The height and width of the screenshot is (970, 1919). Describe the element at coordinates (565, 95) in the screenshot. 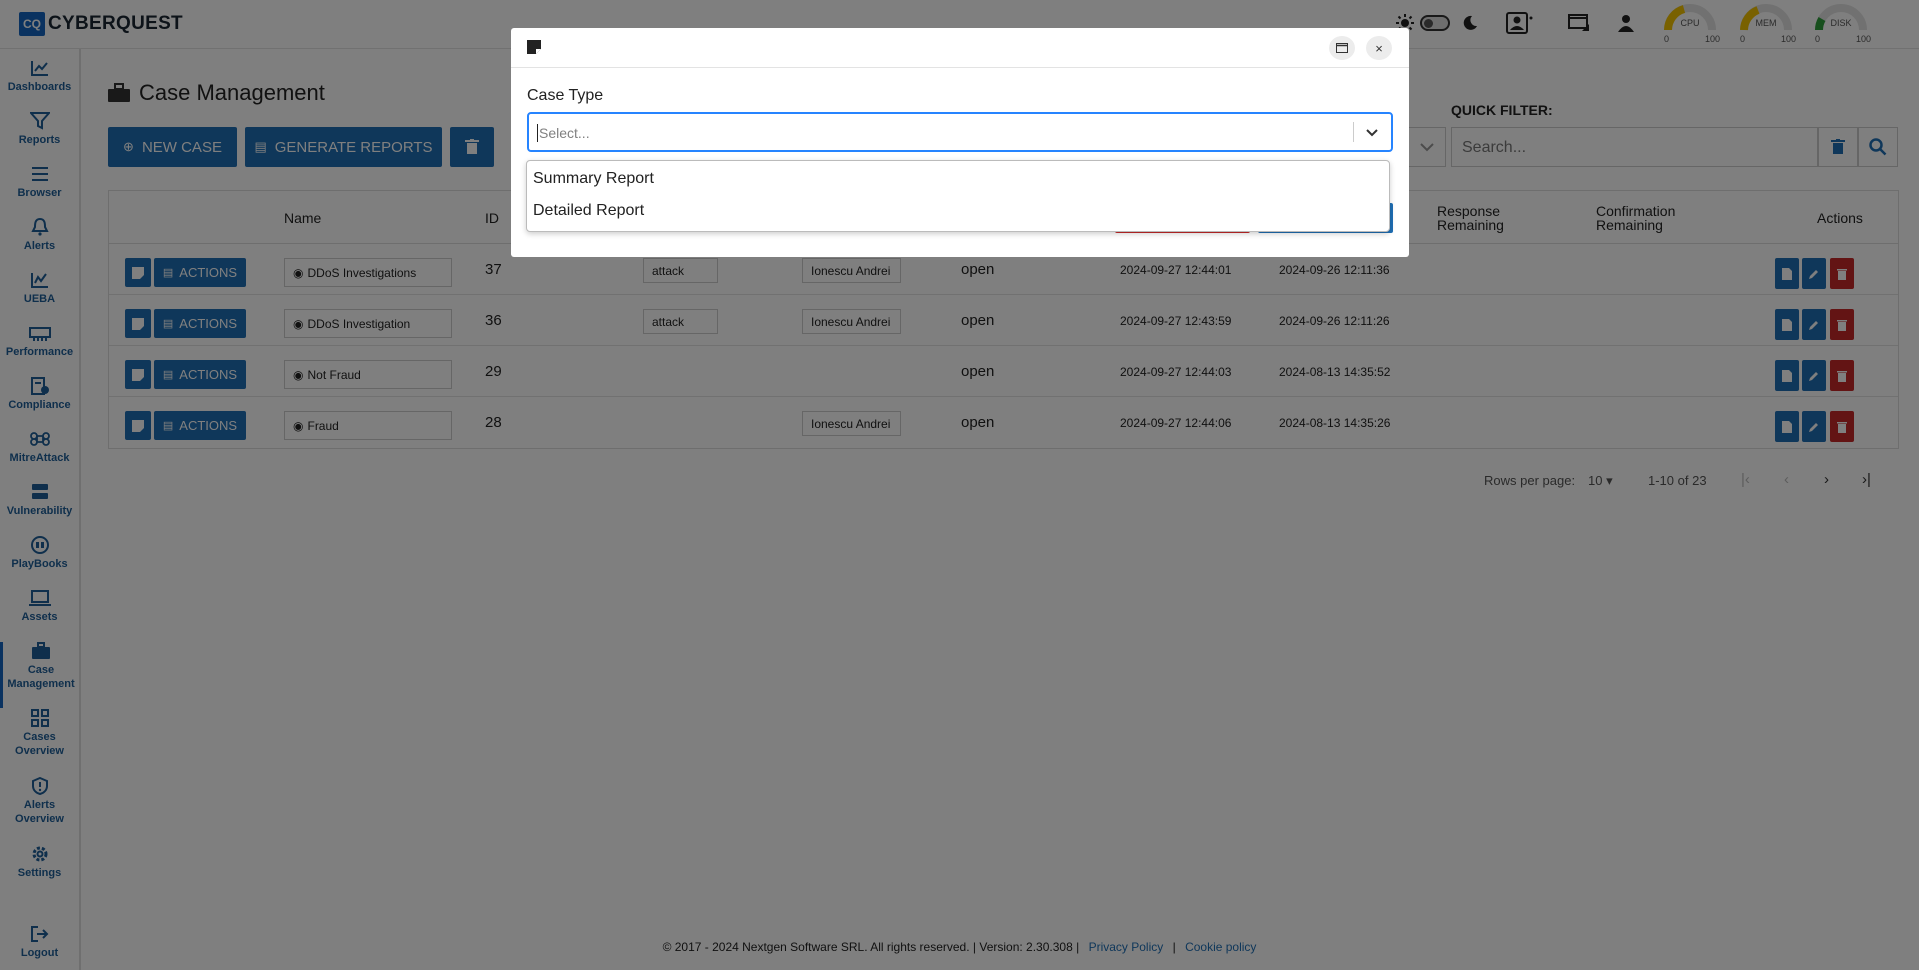

I see `case-type-label: Case Type` at that location.